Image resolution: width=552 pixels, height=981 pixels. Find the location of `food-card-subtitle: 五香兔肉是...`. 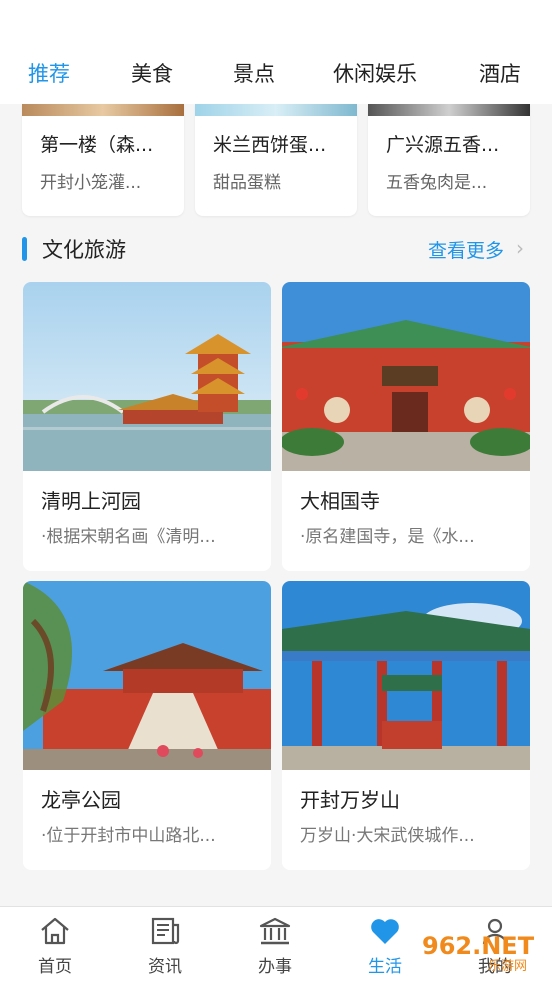

food-card-subtitle: 五香兔肉是... is located at coordinates (437, 183).